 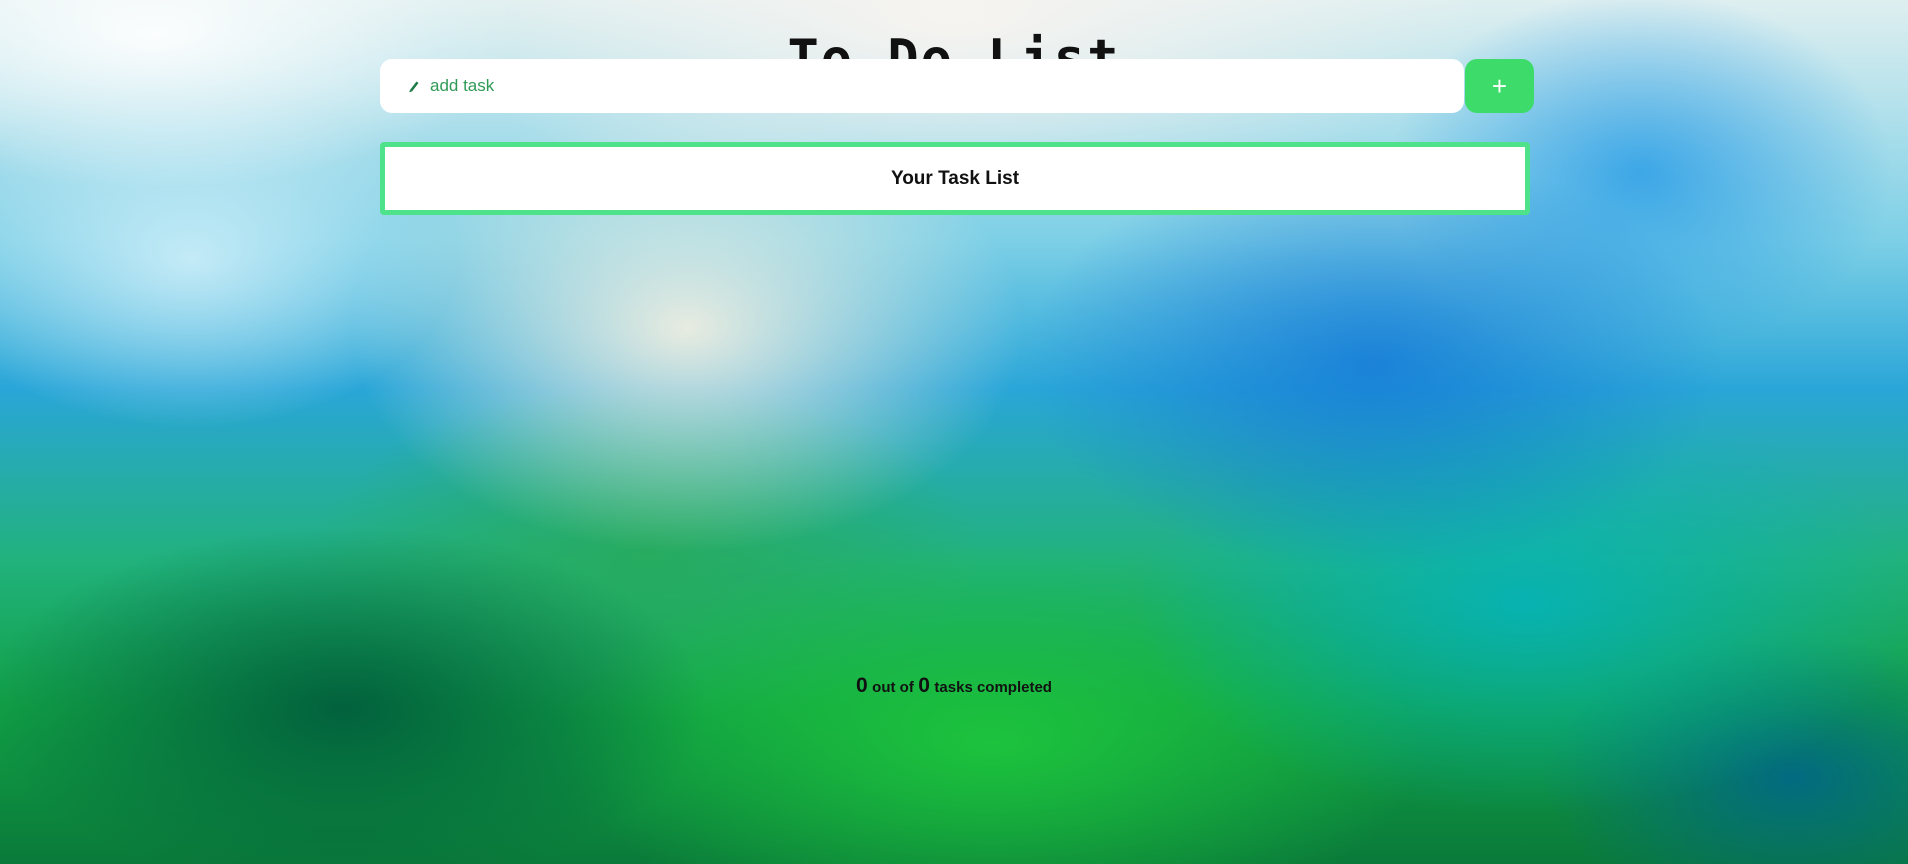 I want to click on pencil-icon, so click(x=414, y=86).